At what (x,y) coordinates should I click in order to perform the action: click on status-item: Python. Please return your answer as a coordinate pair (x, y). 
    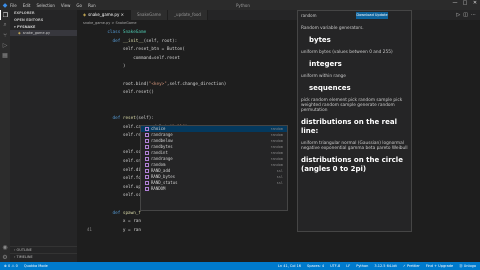
    Looking at the image, I should click on (362, 266).